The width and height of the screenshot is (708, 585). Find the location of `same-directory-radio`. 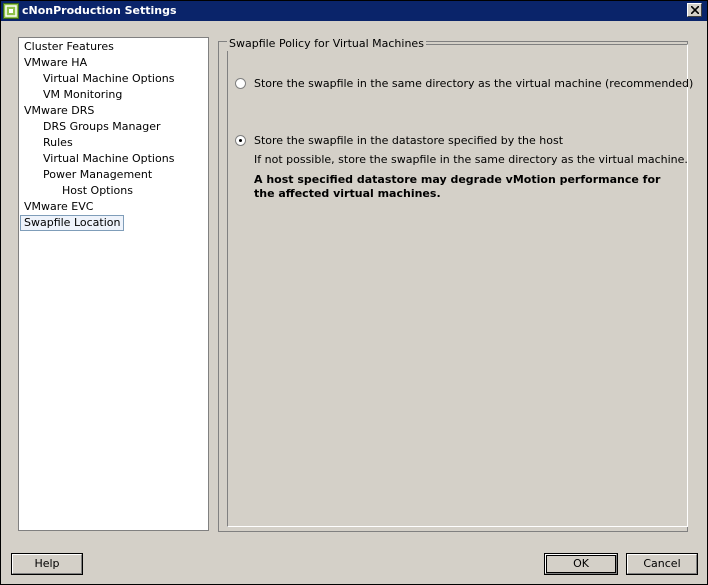

same-directory-radio is located at coordinates (240, 83).